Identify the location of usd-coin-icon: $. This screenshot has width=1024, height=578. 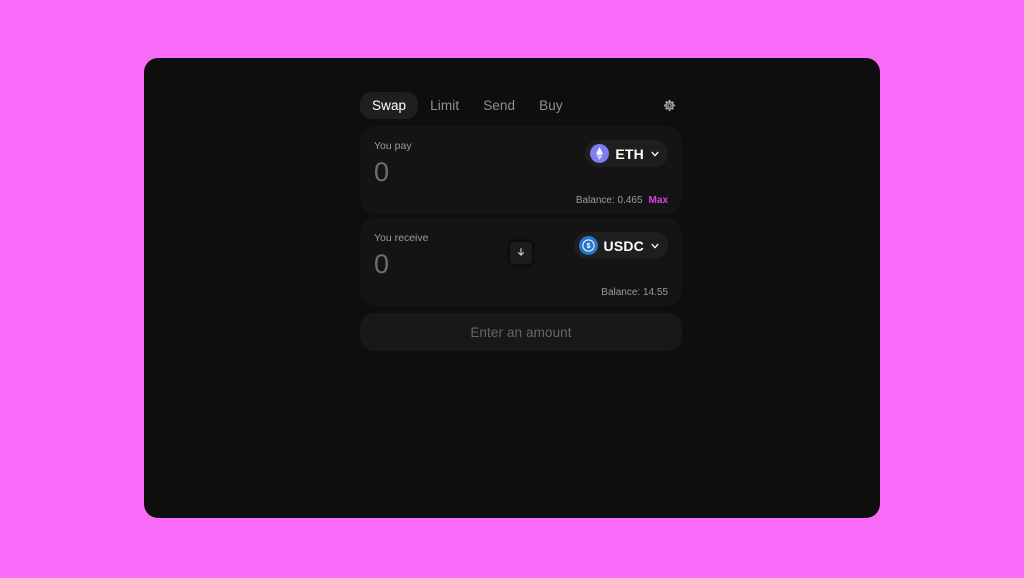
(588, 245).